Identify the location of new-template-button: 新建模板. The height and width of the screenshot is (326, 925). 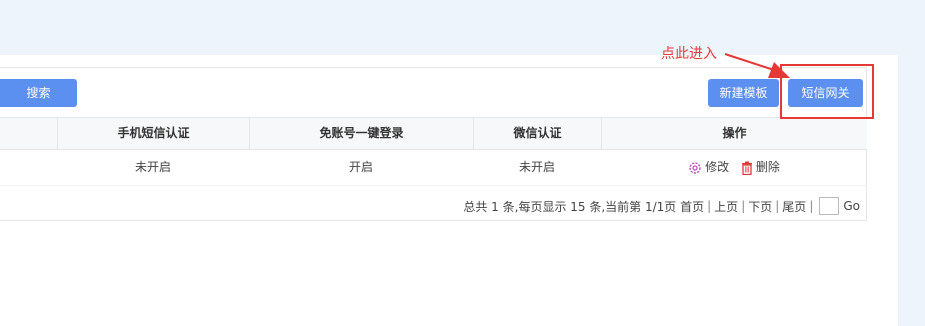
(743, 93).